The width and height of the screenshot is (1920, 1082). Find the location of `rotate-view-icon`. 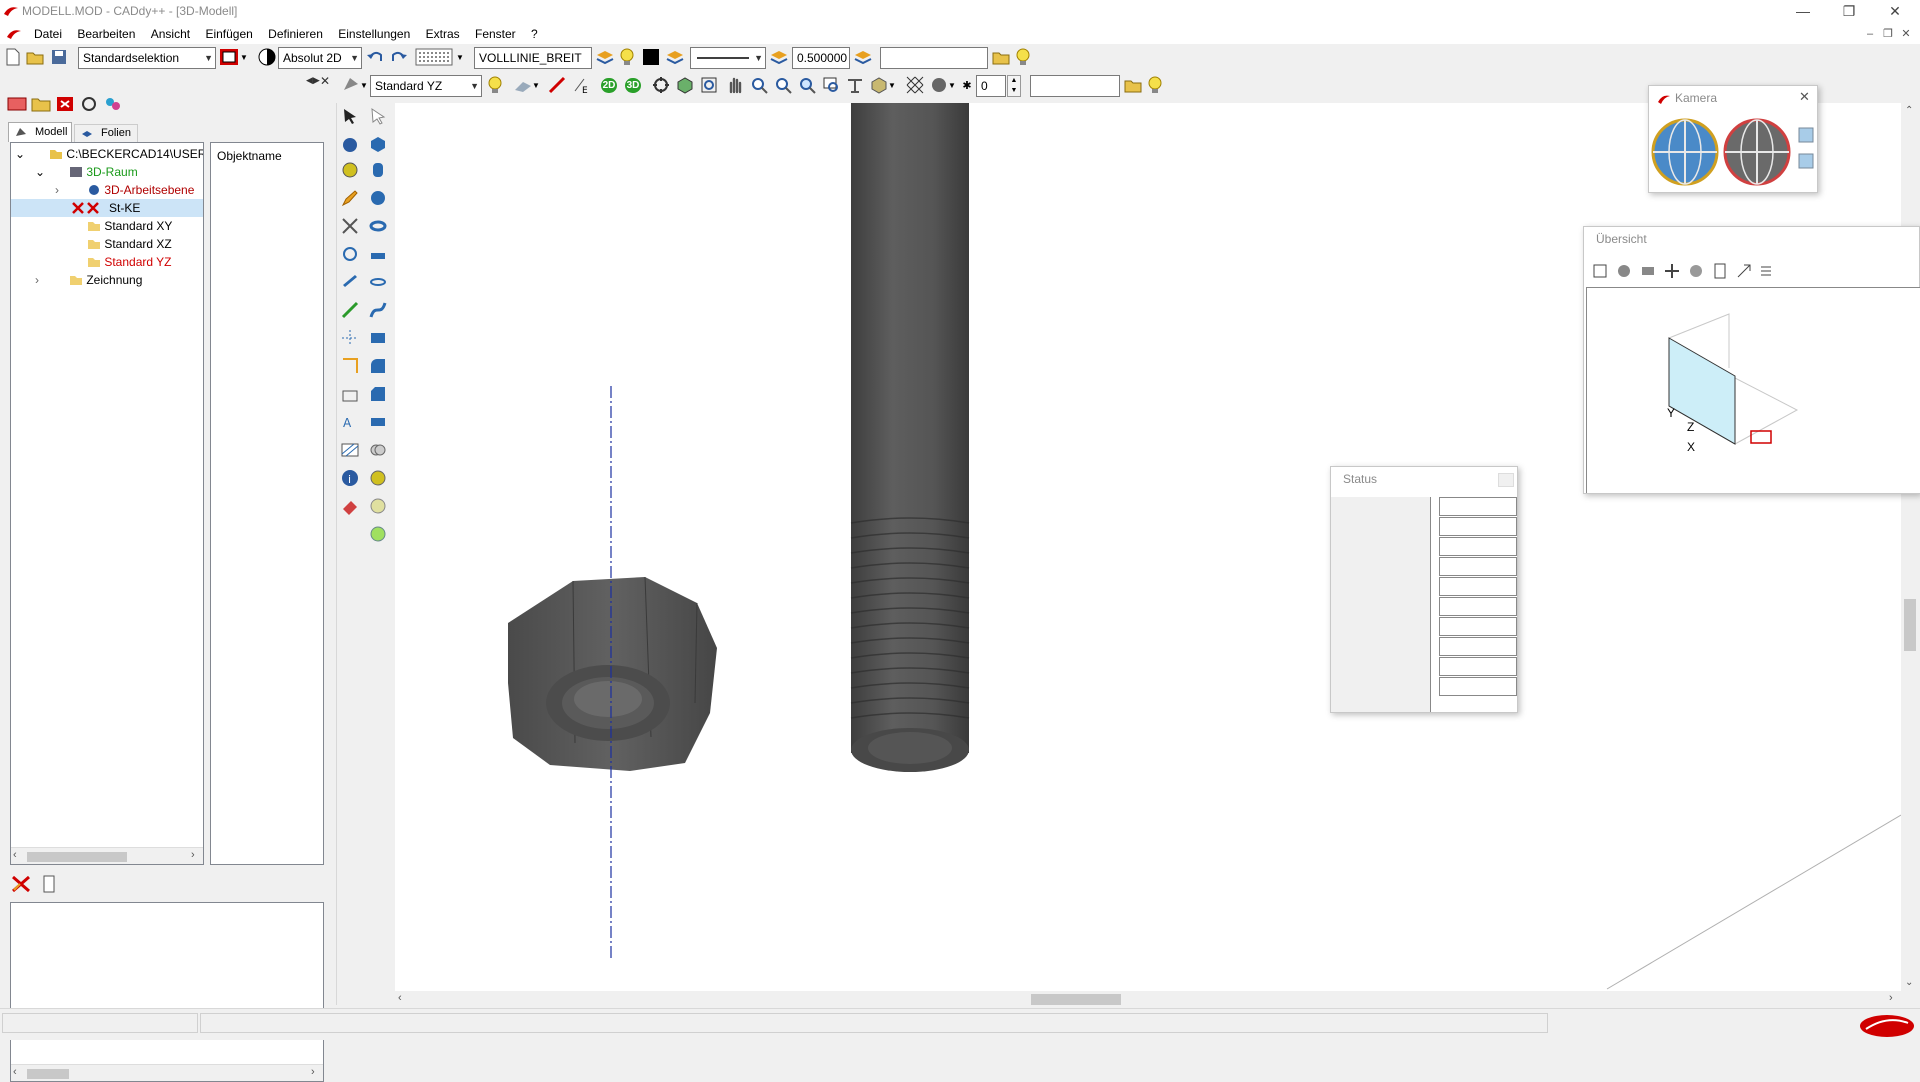

rotate-view-icon is located at coordinates (661, 85).